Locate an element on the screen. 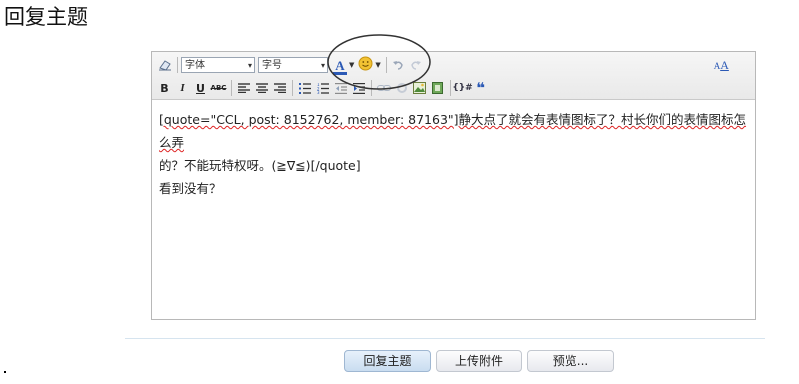 The height and width of the screenshot is (384, 799). ordered-list-icon: 123 is located at coordinates (322, 88).